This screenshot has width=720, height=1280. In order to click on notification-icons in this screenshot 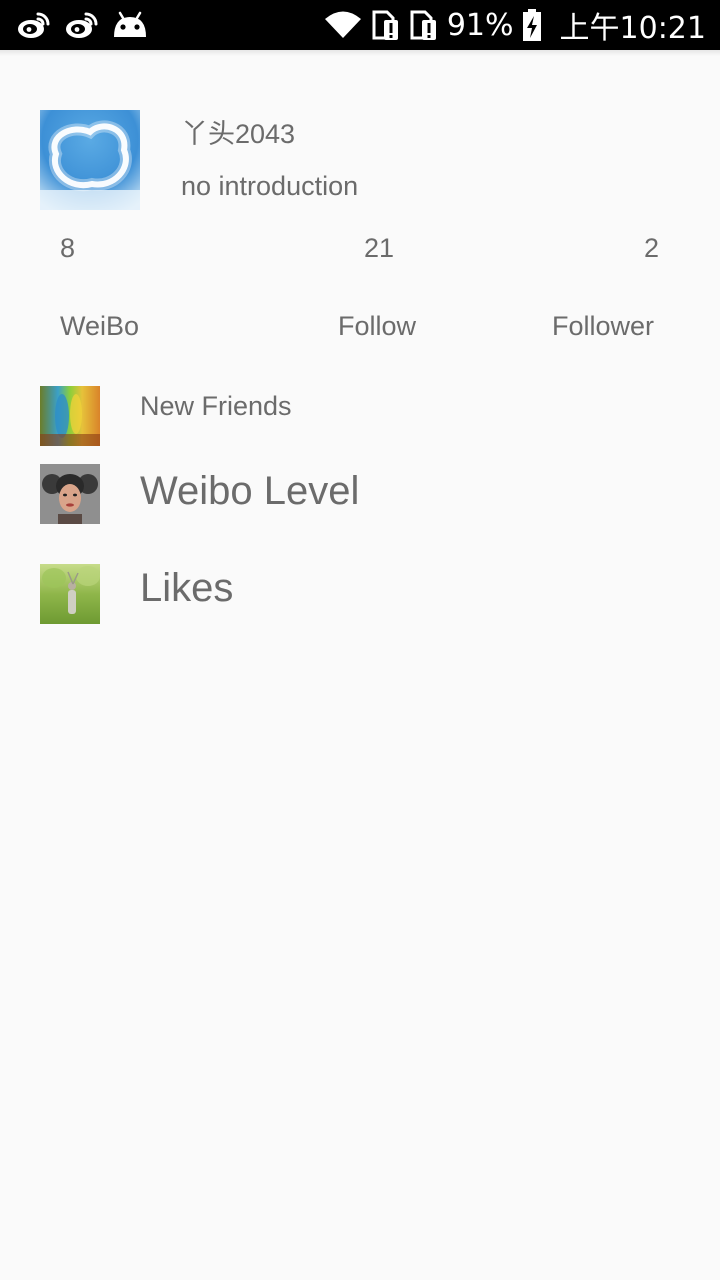, I will do `click(82, 25)`.